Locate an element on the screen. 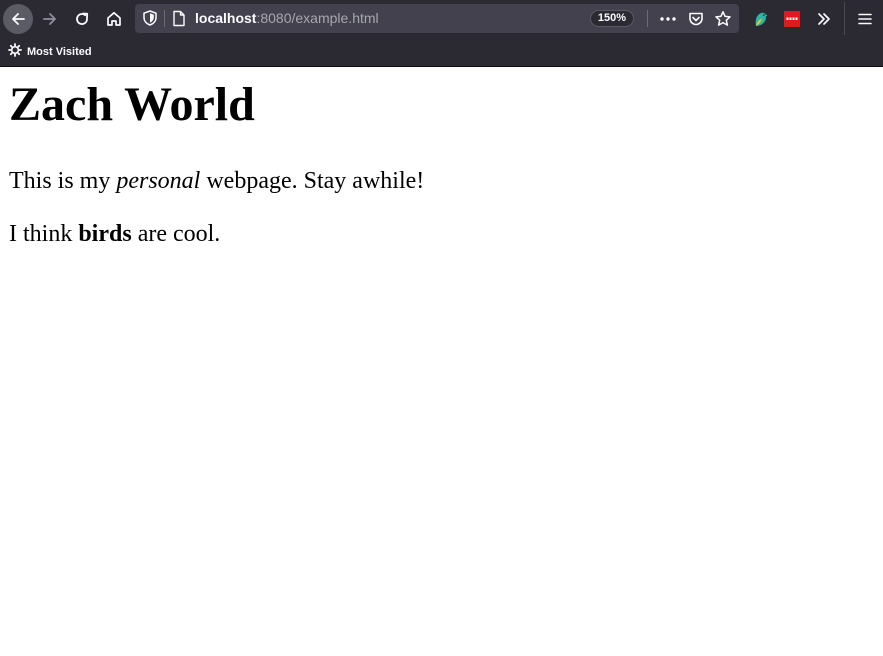 This screenshot has width=883, height=656. address-bar: localhost:8080/example.html 150% is located at coordinates (437, 18).